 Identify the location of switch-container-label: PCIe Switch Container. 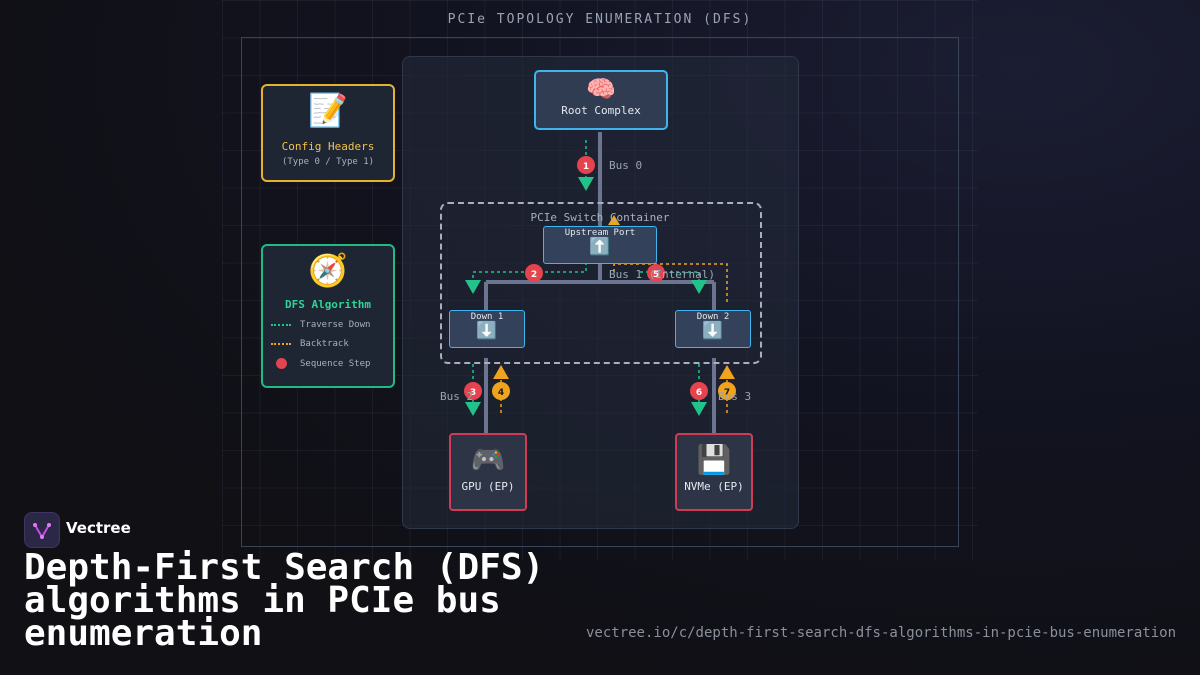
(600, 217).